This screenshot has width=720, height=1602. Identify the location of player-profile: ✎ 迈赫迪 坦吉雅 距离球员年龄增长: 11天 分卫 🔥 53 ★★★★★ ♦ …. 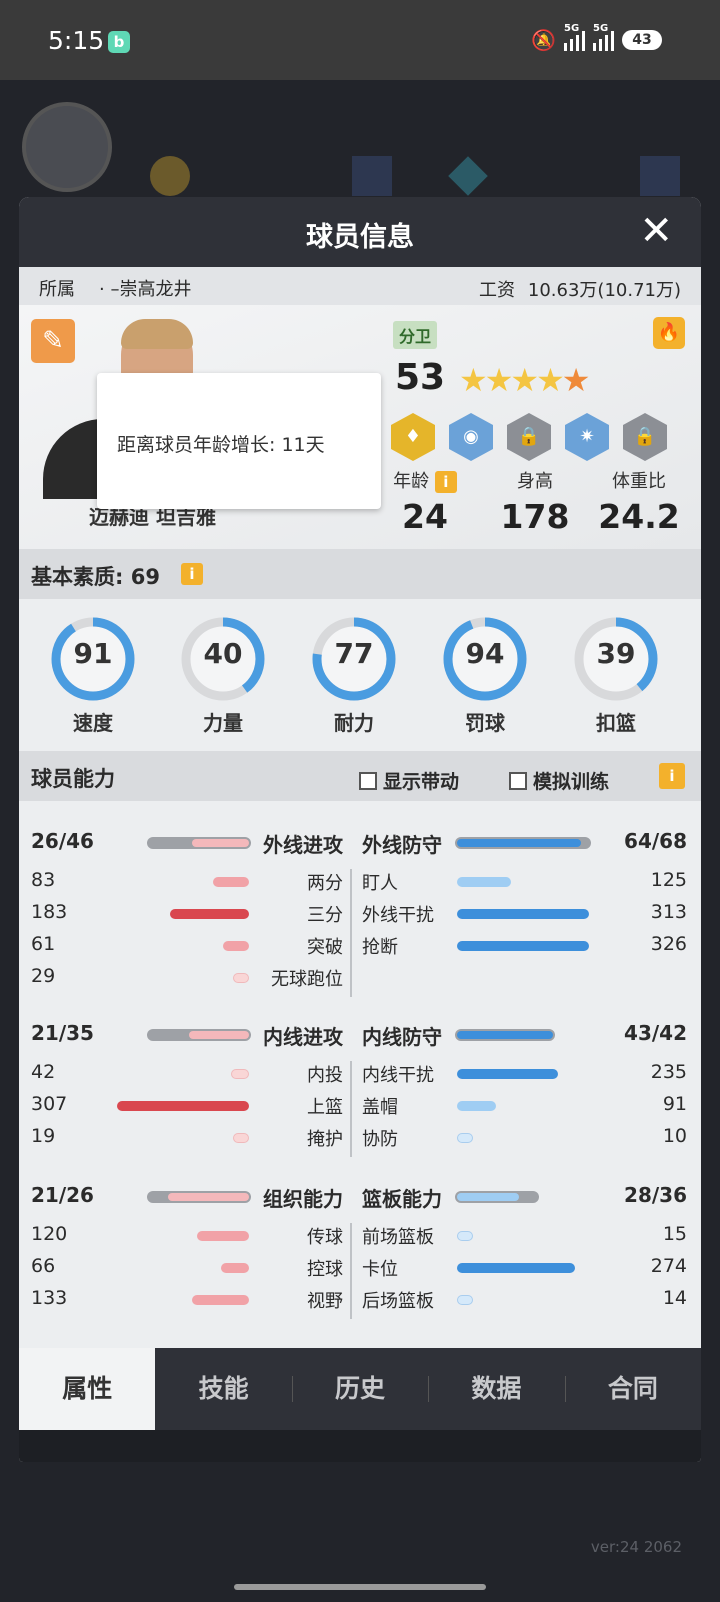
(360, 427).